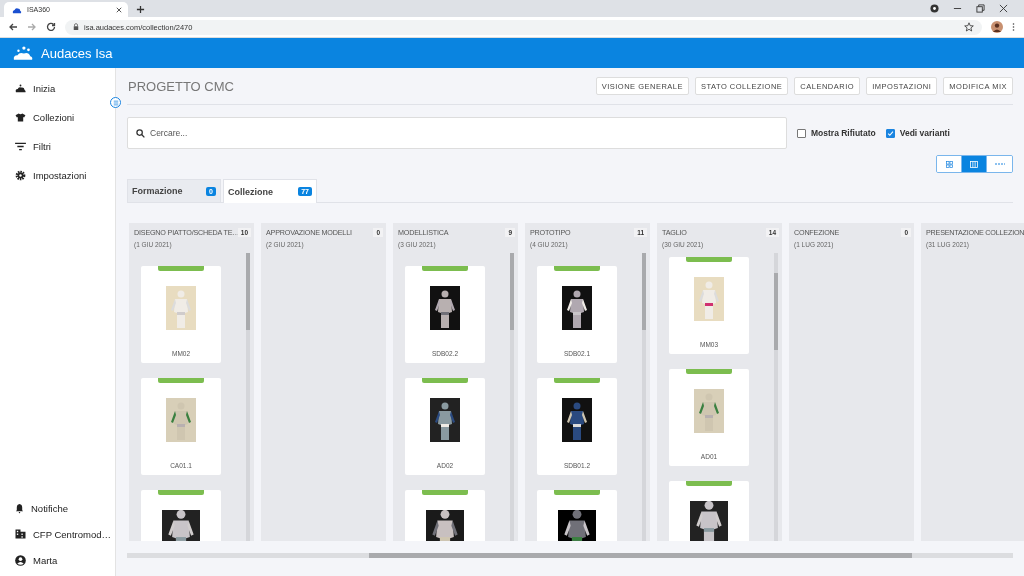 The height and width of the screenshot is (576, 1024). I want to click on checkbox-label: Vedi varianti, so click(924, 133).